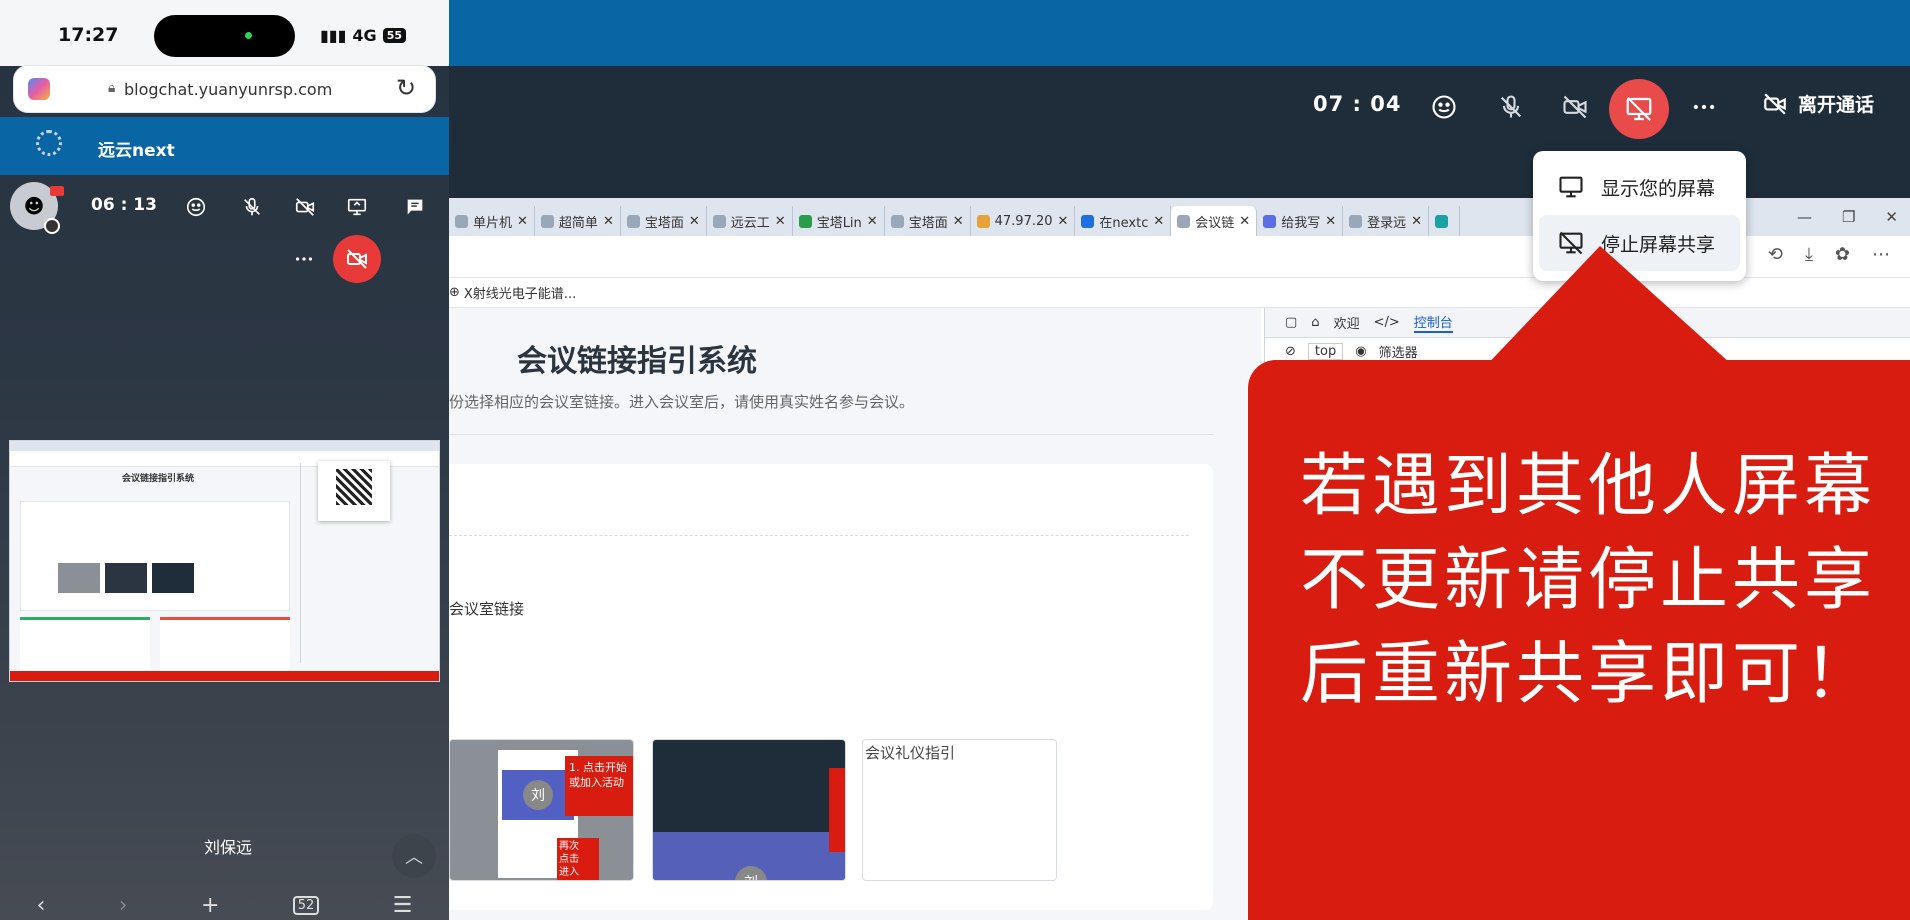 This screenshot has width=1910, height=920. Describe the element at coordinates (839, 221) in the screenshot. I see `browser-tab: 宝塔Lin ✕` at that location.